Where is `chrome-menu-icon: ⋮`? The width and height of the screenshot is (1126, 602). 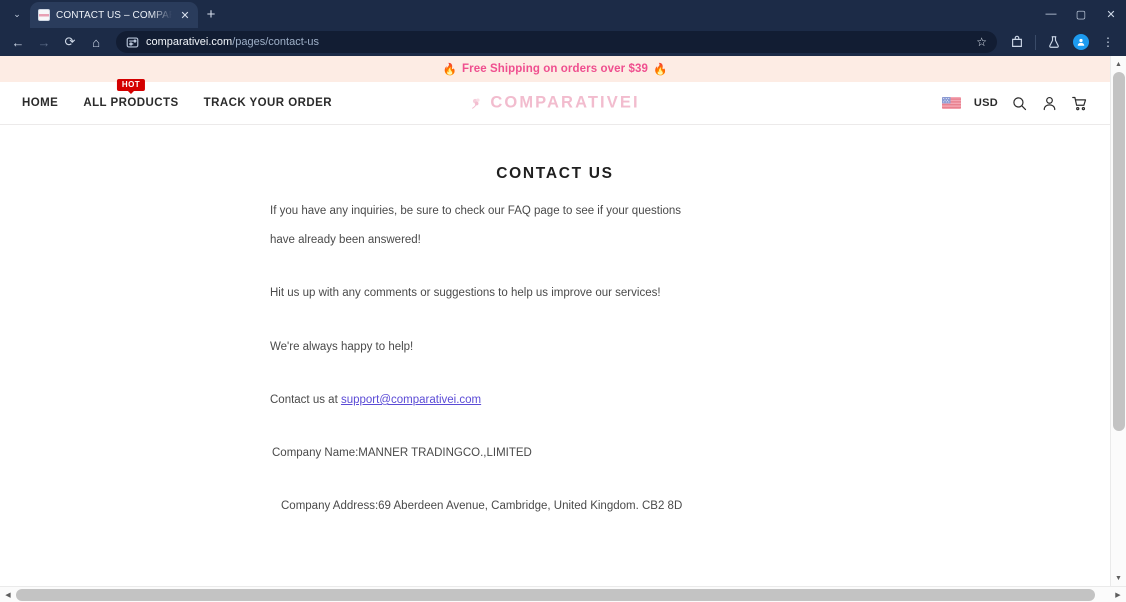
chrome-menu-icon: ⋮ is located at coordinates (1108, 42).